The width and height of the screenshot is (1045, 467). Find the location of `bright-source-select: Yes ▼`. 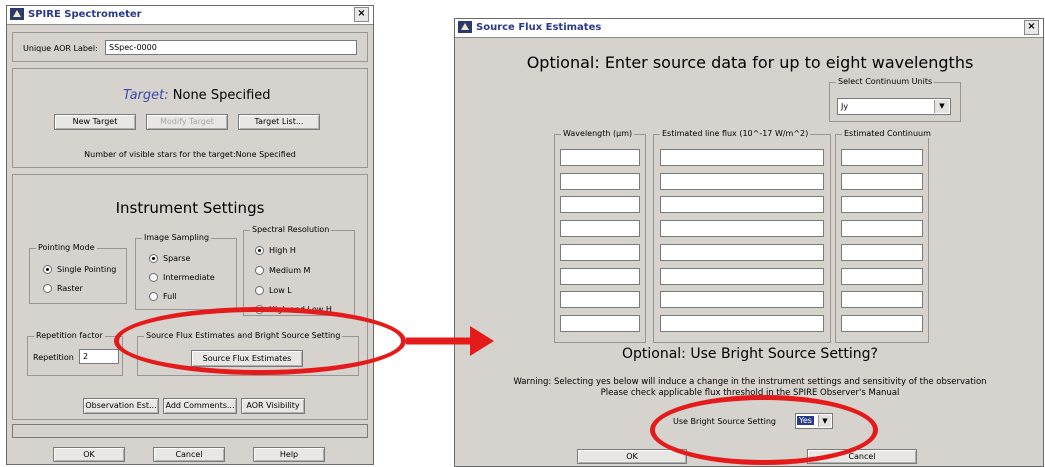

bright-source-select: Yes ▼ is located at coordinates (814, 421).